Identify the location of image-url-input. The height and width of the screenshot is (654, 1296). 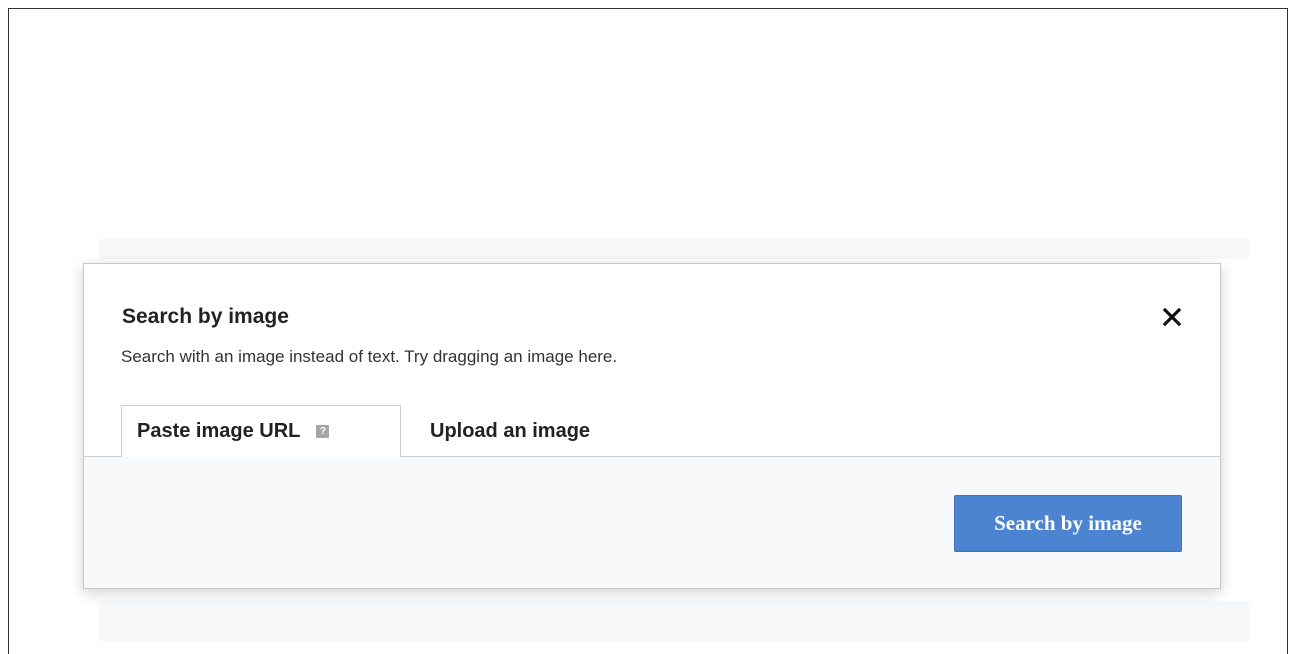
(533, 518).